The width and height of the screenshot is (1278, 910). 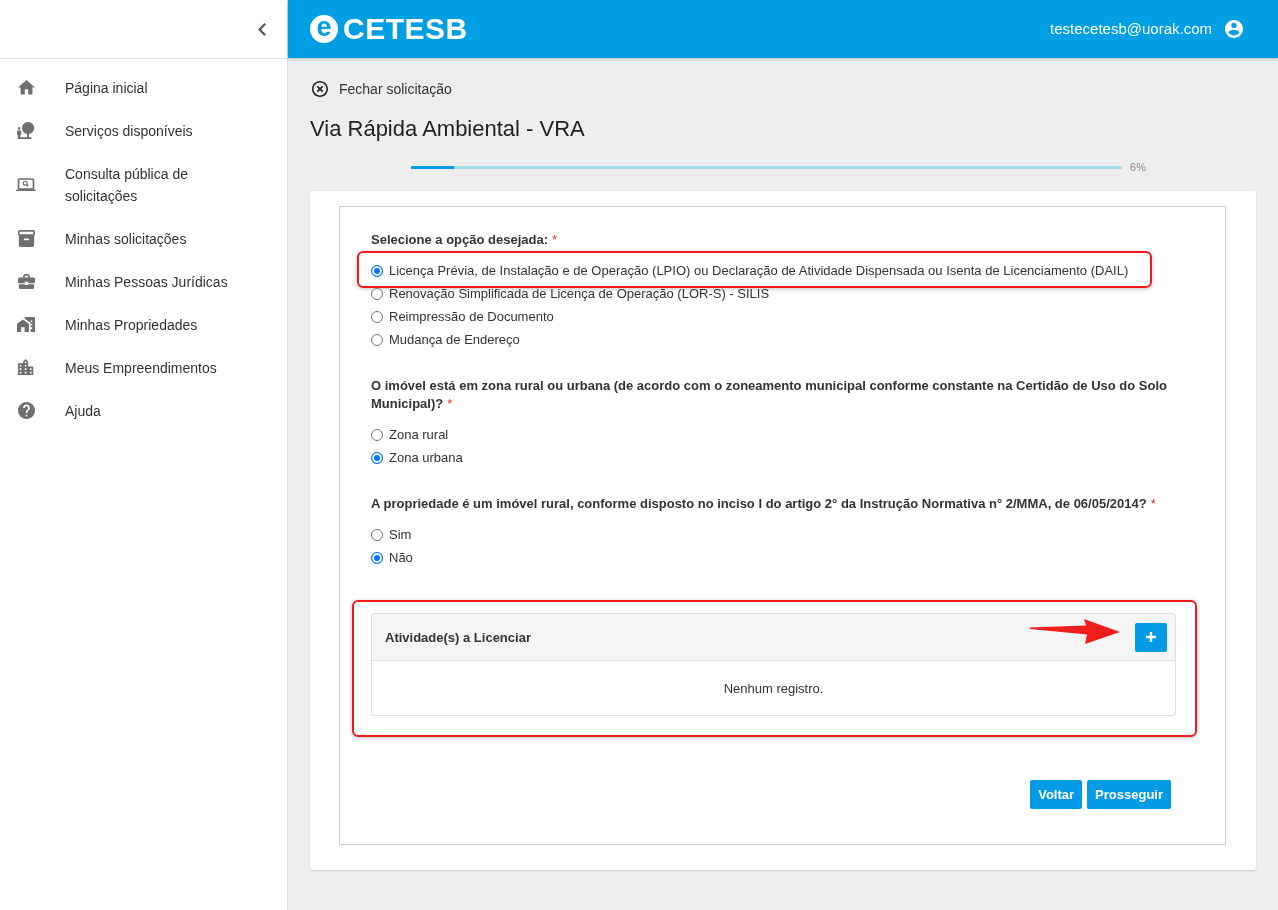 What do you see at coordinates (464, 240) in the screenshot?
I see `question-label: Selecione a opção desejada: *` at bounding box center [464, 240].